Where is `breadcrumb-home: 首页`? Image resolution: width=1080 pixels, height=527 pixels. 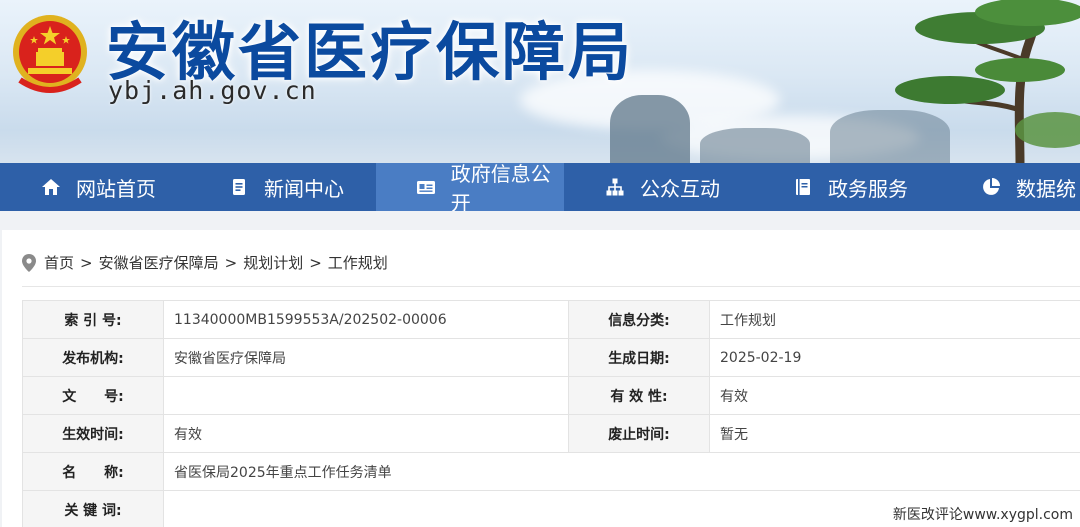
breadcrumb-home: 首页 is located at coordinates (59, 262).